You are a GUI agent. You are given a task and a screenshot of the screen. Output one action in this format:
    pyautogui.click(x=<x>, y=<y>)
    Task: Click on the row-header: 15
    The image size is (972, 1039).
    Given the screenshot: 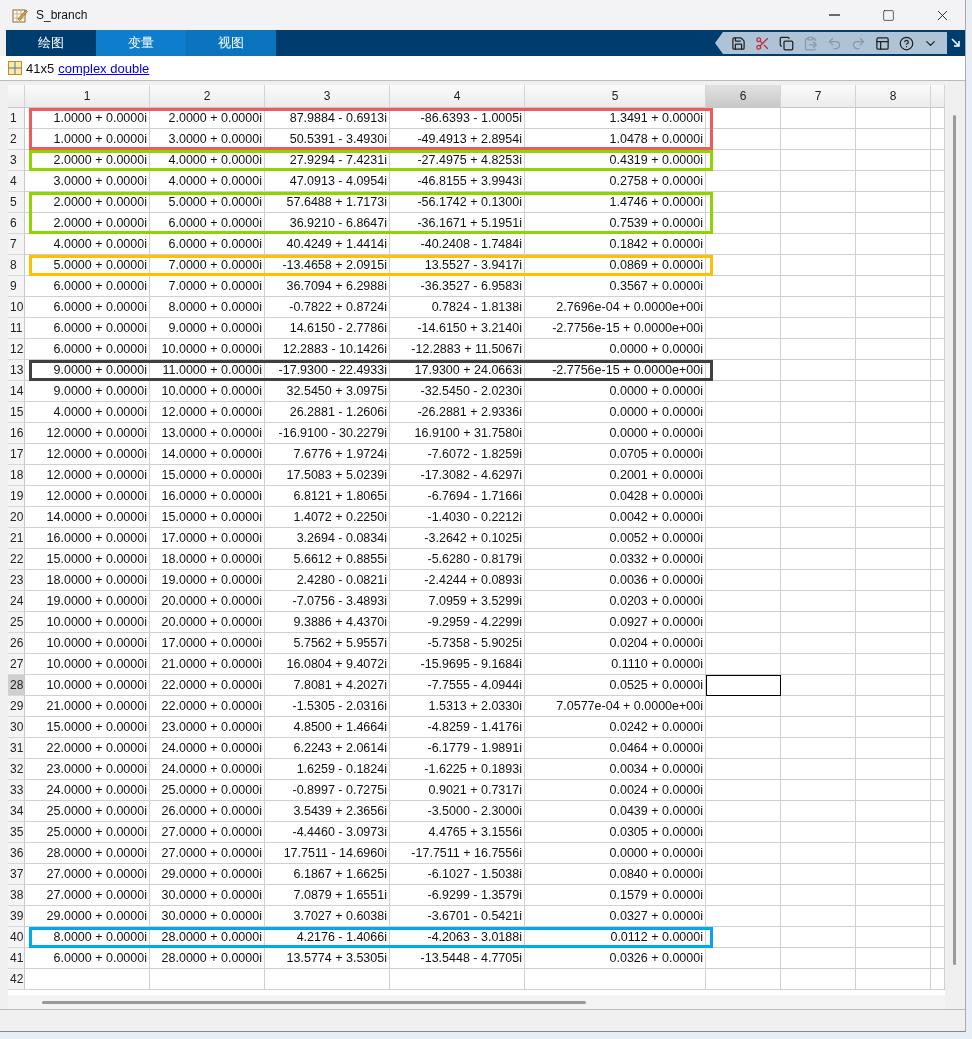 What is the action you would take?
    pyautogui.click(x=16, y=412)
    